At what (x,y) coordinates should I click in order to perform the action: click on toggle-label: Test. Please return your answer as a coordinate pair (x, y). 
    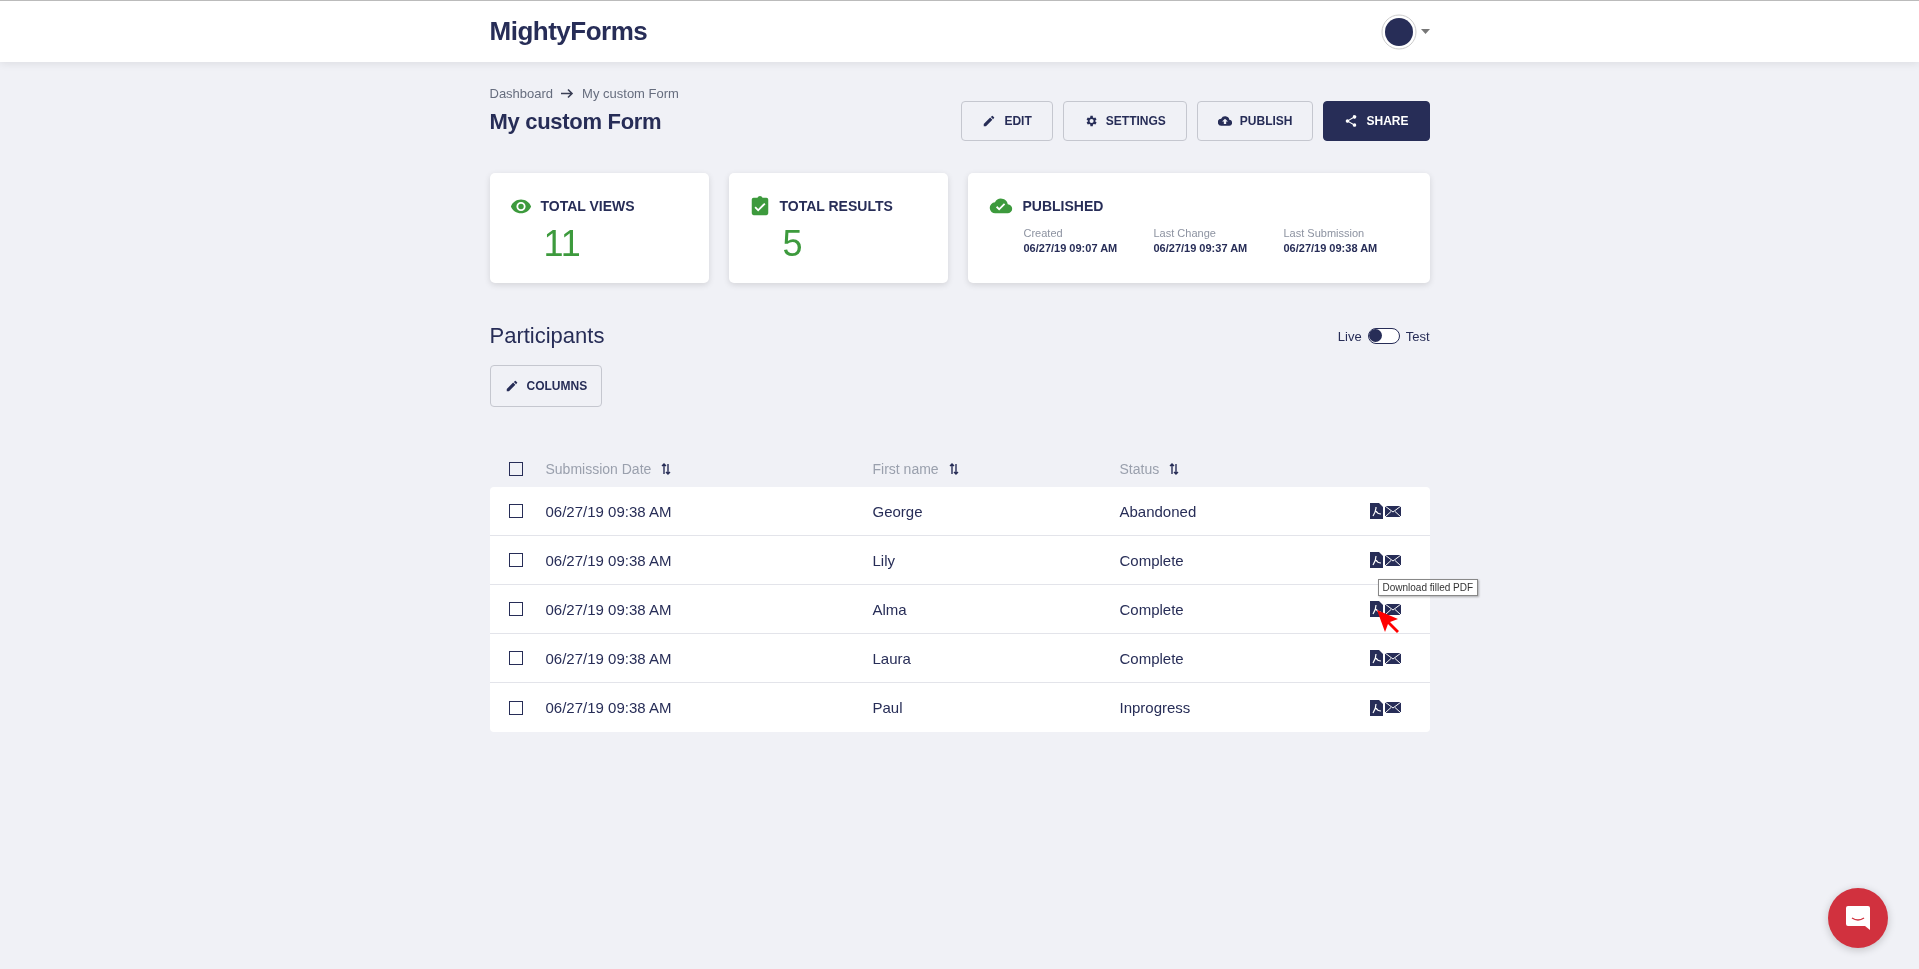
    Looking at the image, I should click on (1417, 336).